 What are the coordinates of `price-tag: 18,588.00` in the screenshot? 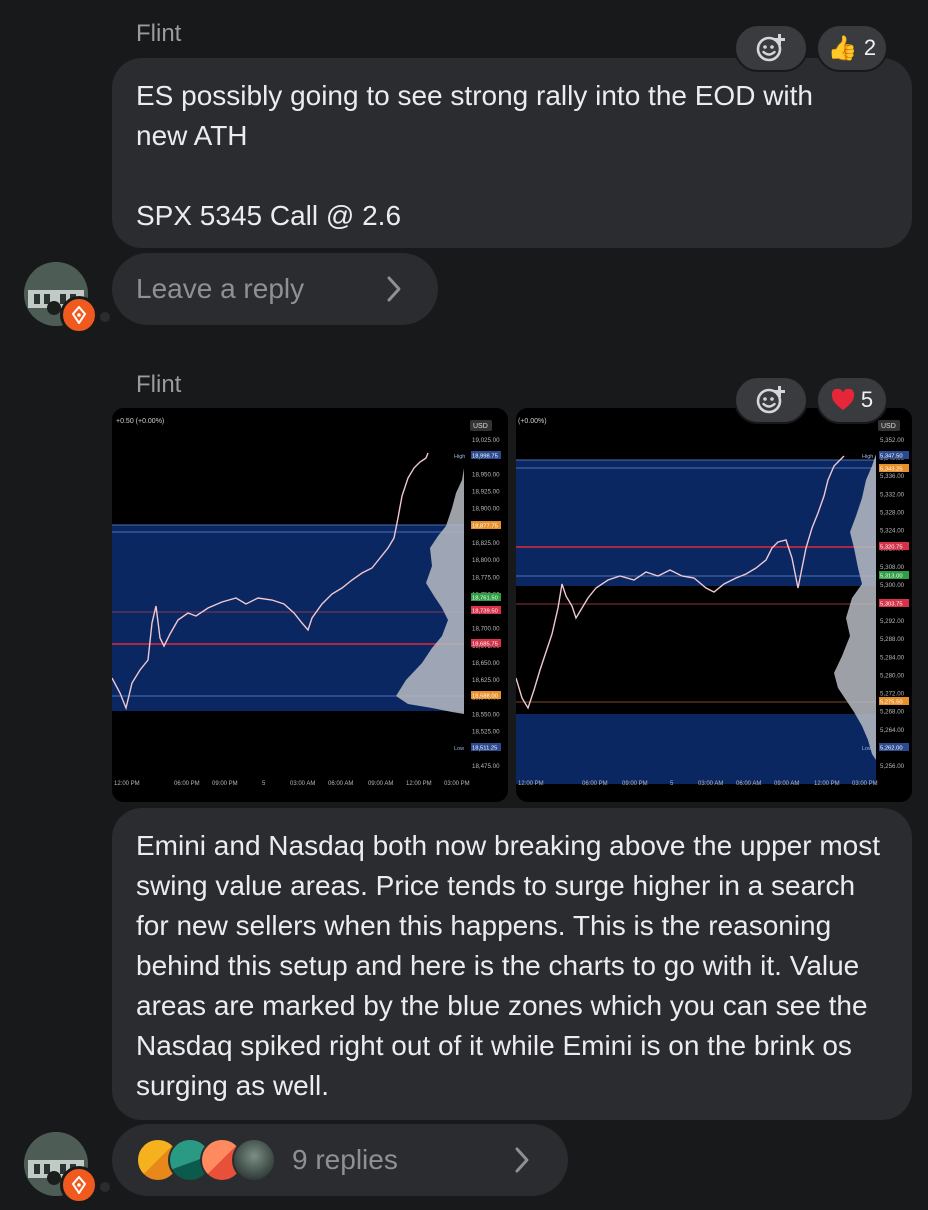 It's located at (486, 695).